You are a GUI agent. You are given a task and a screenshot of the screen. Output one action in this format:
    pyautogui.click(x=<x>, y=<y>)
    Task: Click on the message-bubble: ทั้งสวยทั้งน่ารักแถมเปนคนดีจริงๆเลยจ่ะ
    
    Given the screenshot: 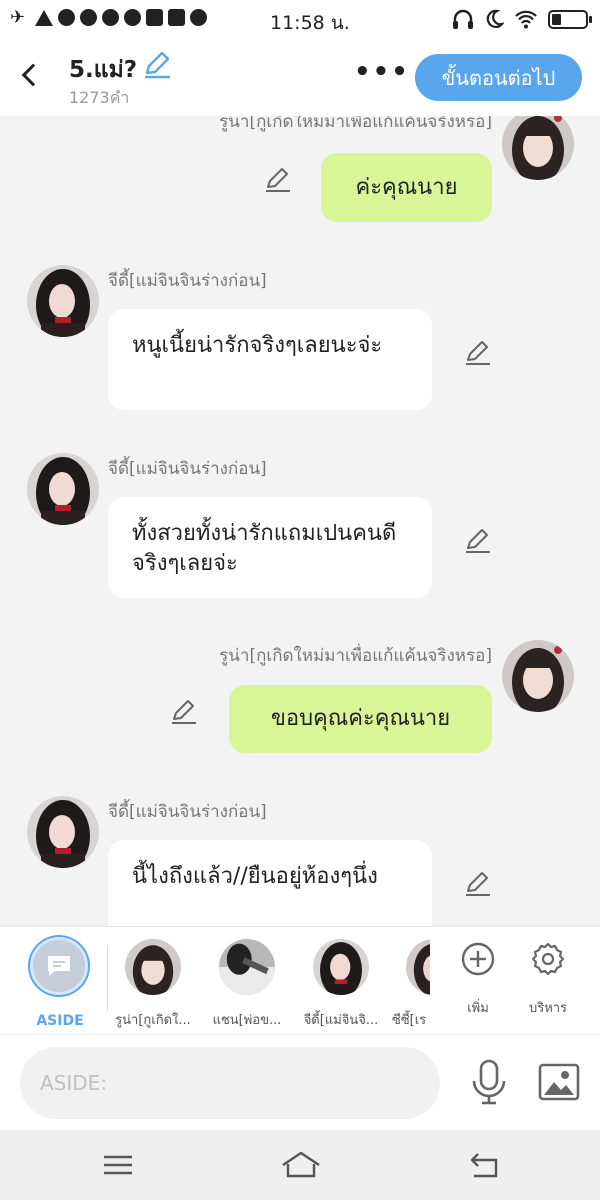 What is the action you would take?
    pyautogui.click(x=270, y=547)
    